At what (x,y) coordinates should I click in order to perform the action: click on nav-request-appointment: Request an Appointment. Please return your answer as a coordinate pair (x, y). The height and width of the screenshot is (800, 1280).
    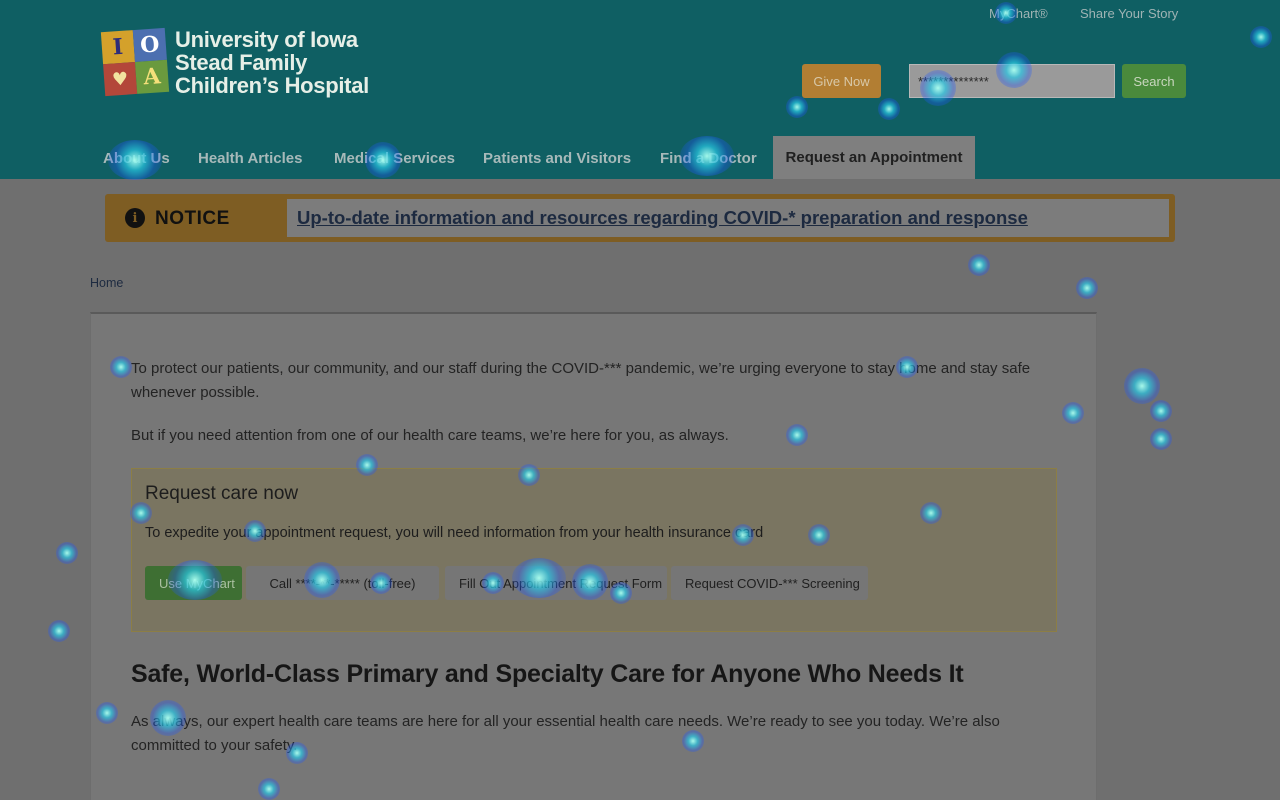
    Looking at the image, I should click on (874, 157).